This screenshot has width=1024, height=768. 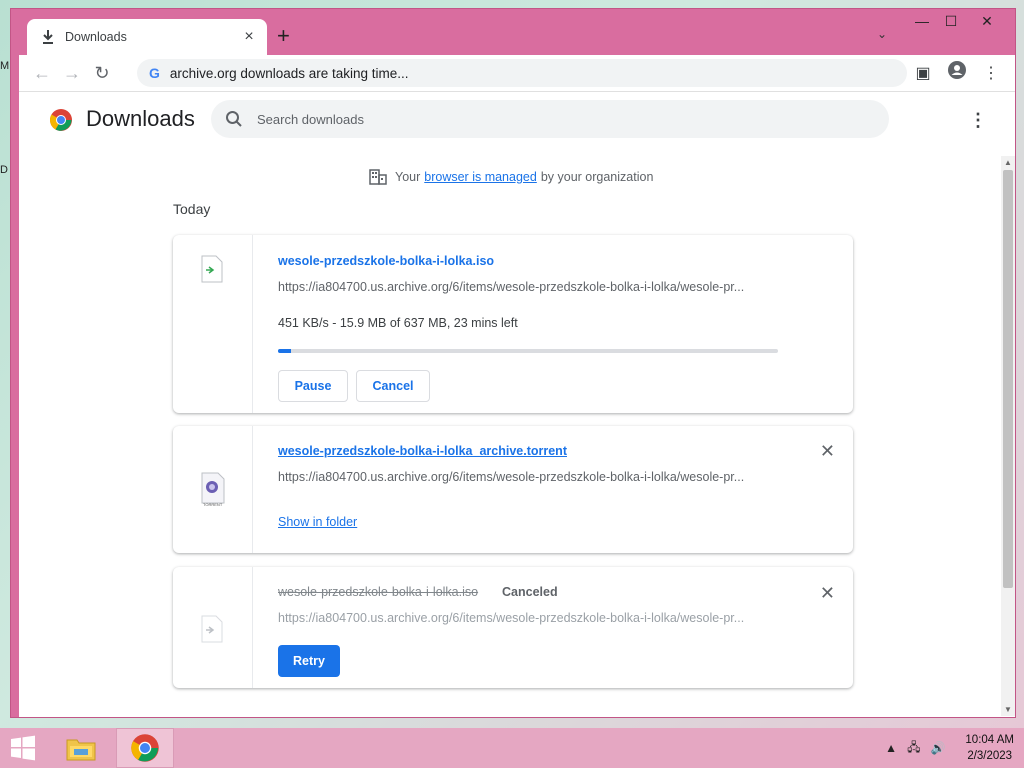 I want to click on page-title: Downloads, so click(x=140, y=118).